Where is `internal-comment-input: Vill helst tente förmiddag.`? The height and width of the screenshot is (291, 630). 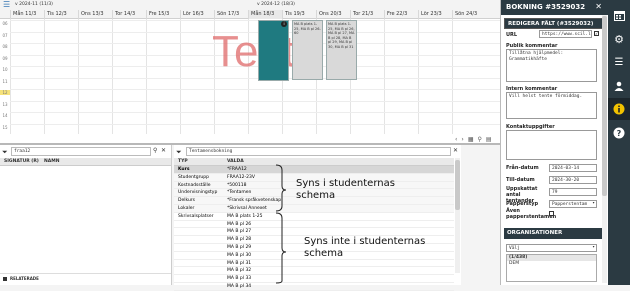
internal-comment-input: Vill helst tente förmiddag. is located at coordinates (551, 105).